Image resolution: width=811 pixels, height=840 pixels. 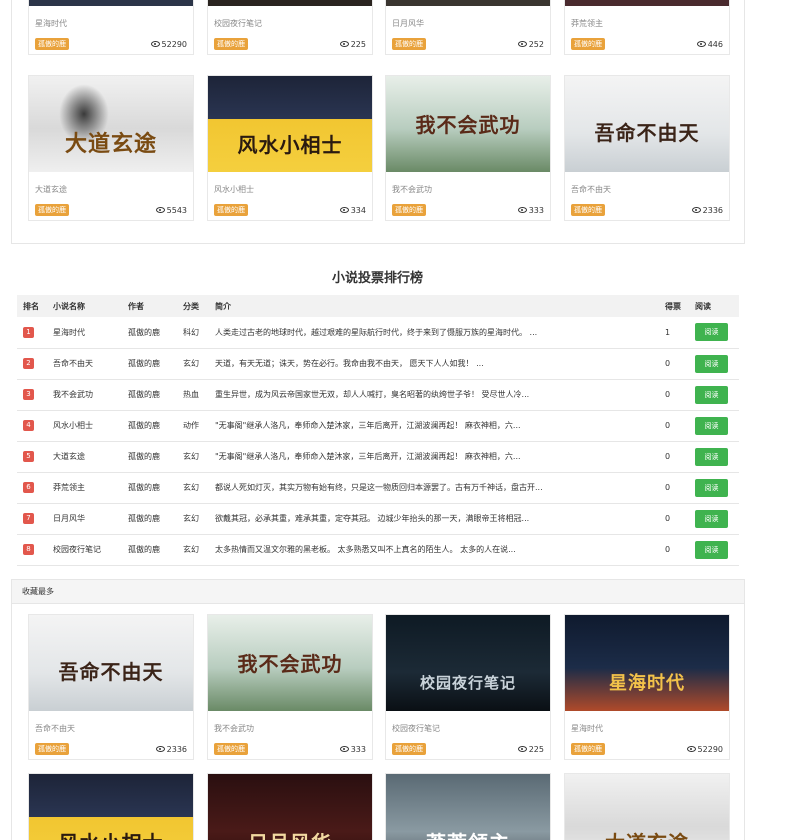 What do you see at coordinates (84, 519) in the screenshot?
I see `novel-name-link: 日月风华` at bounding box center [84, 519].